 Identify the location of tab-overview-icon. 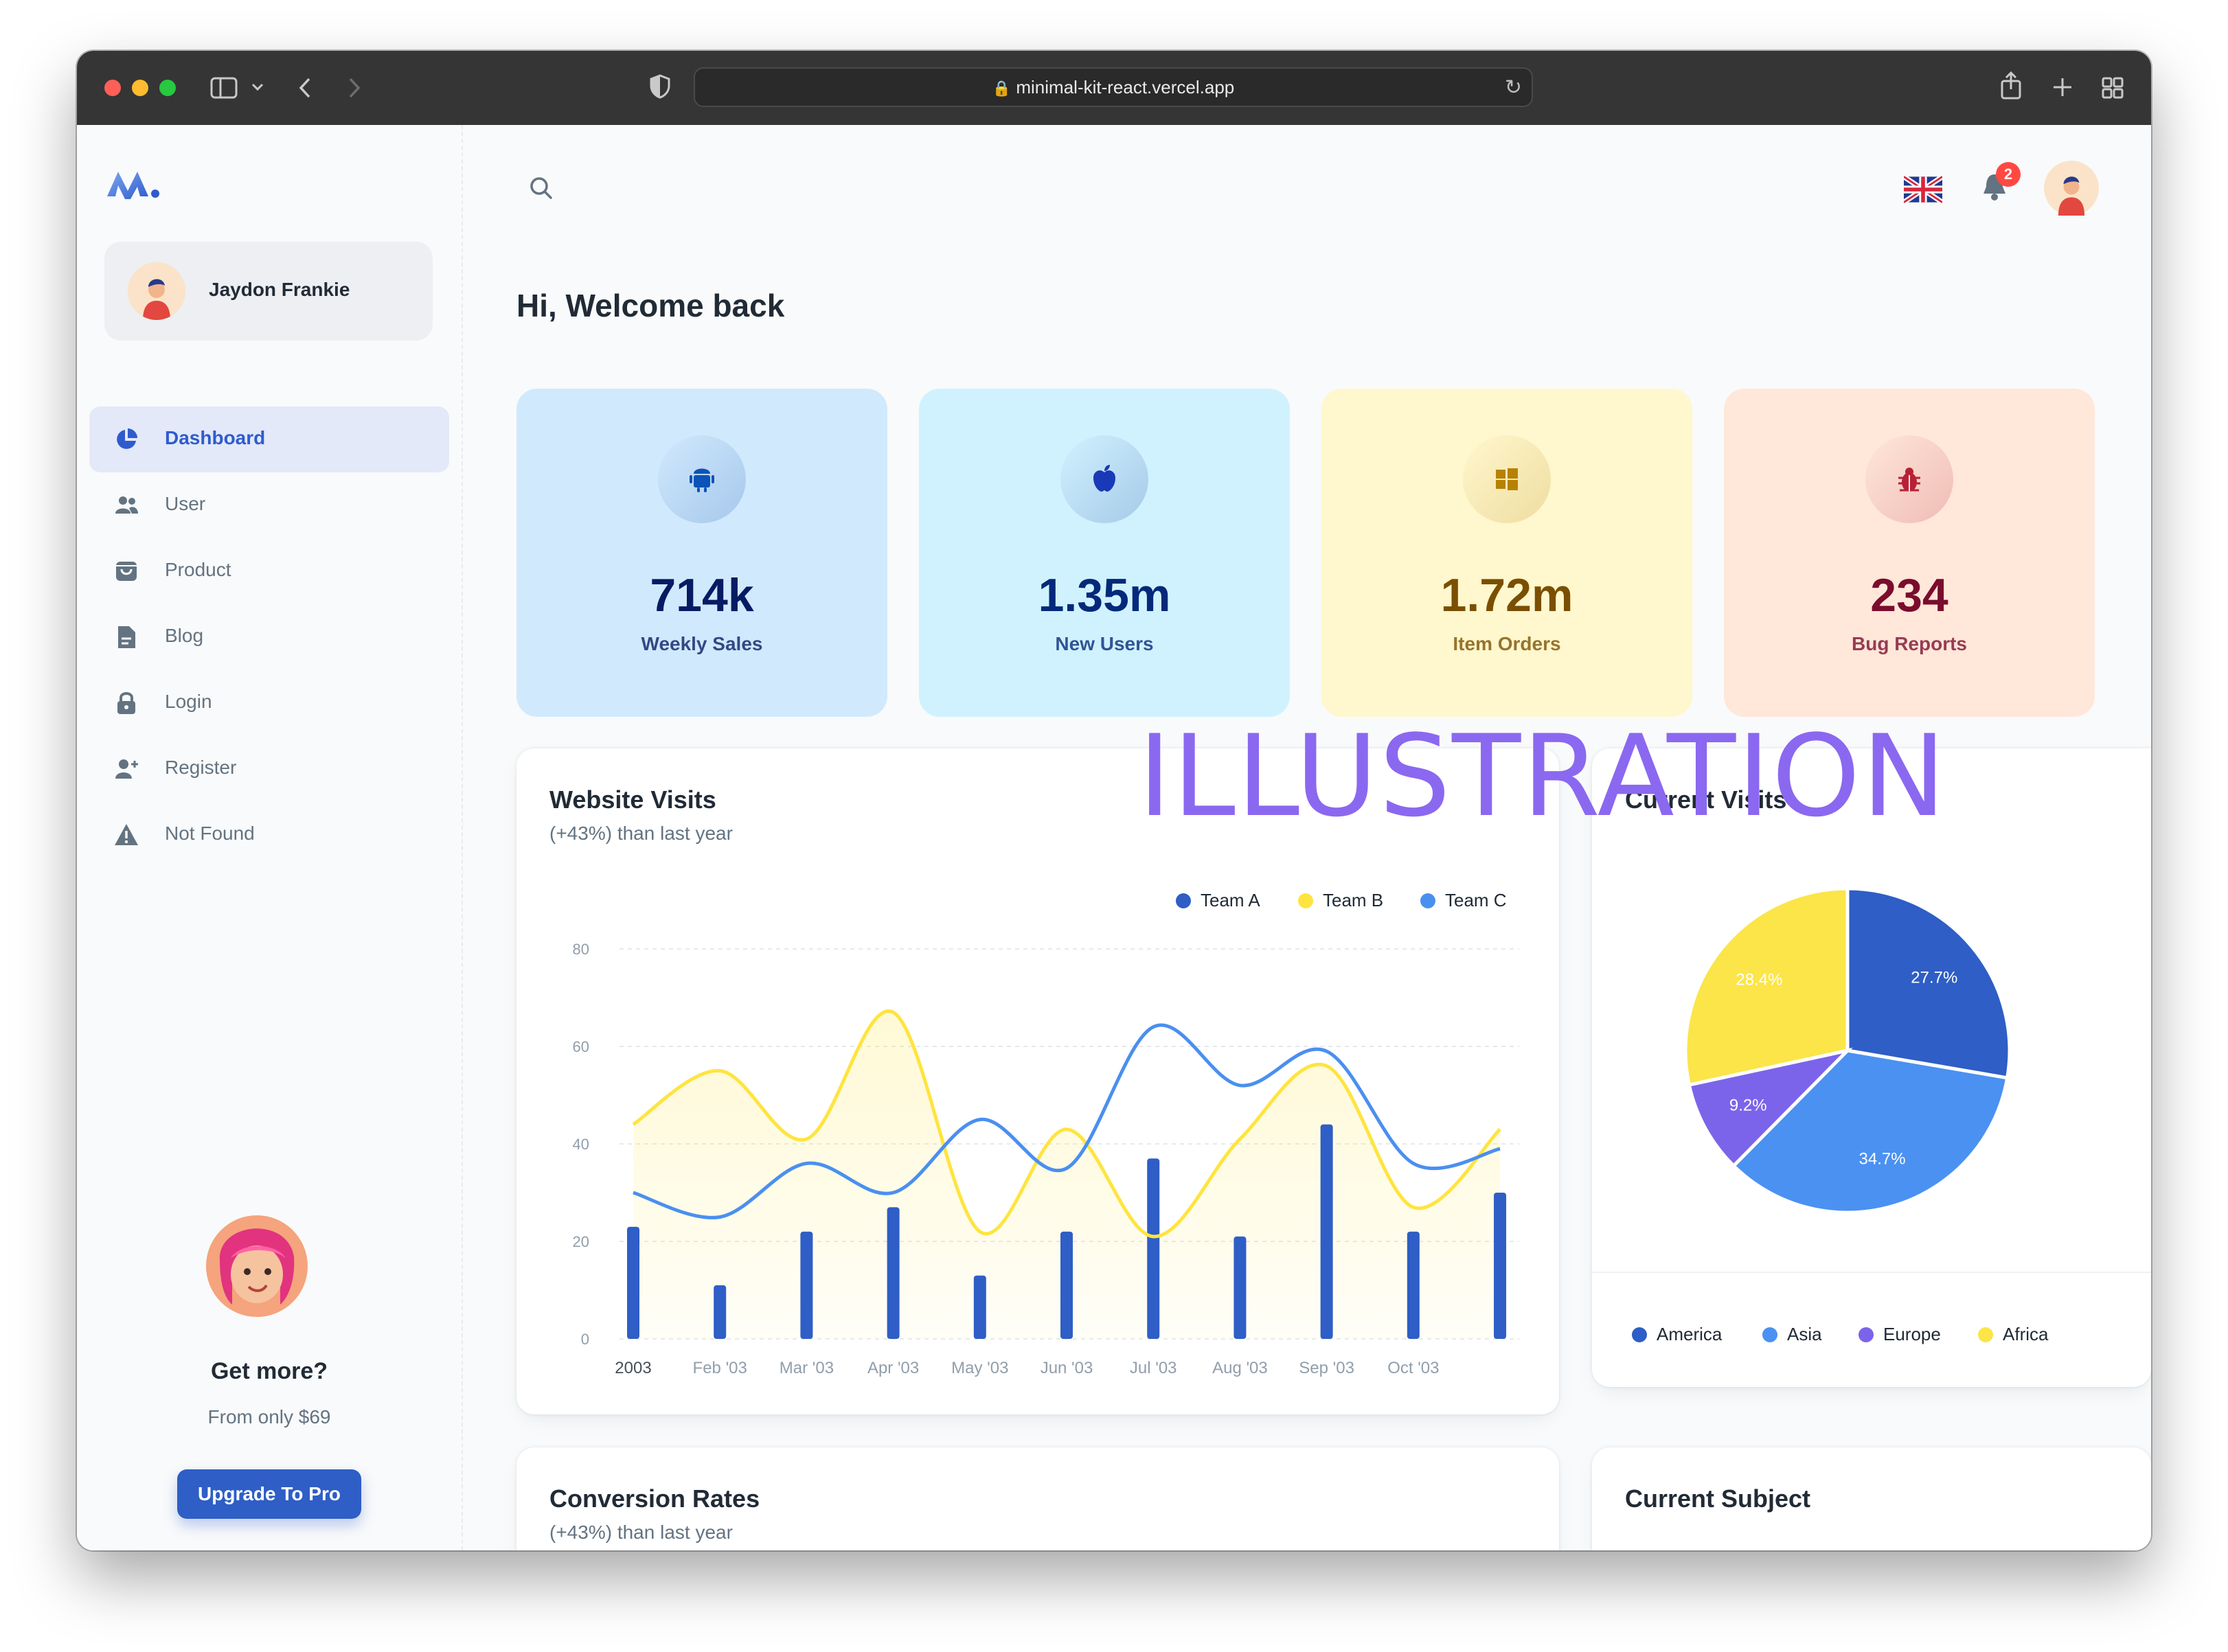
(2113, 88).